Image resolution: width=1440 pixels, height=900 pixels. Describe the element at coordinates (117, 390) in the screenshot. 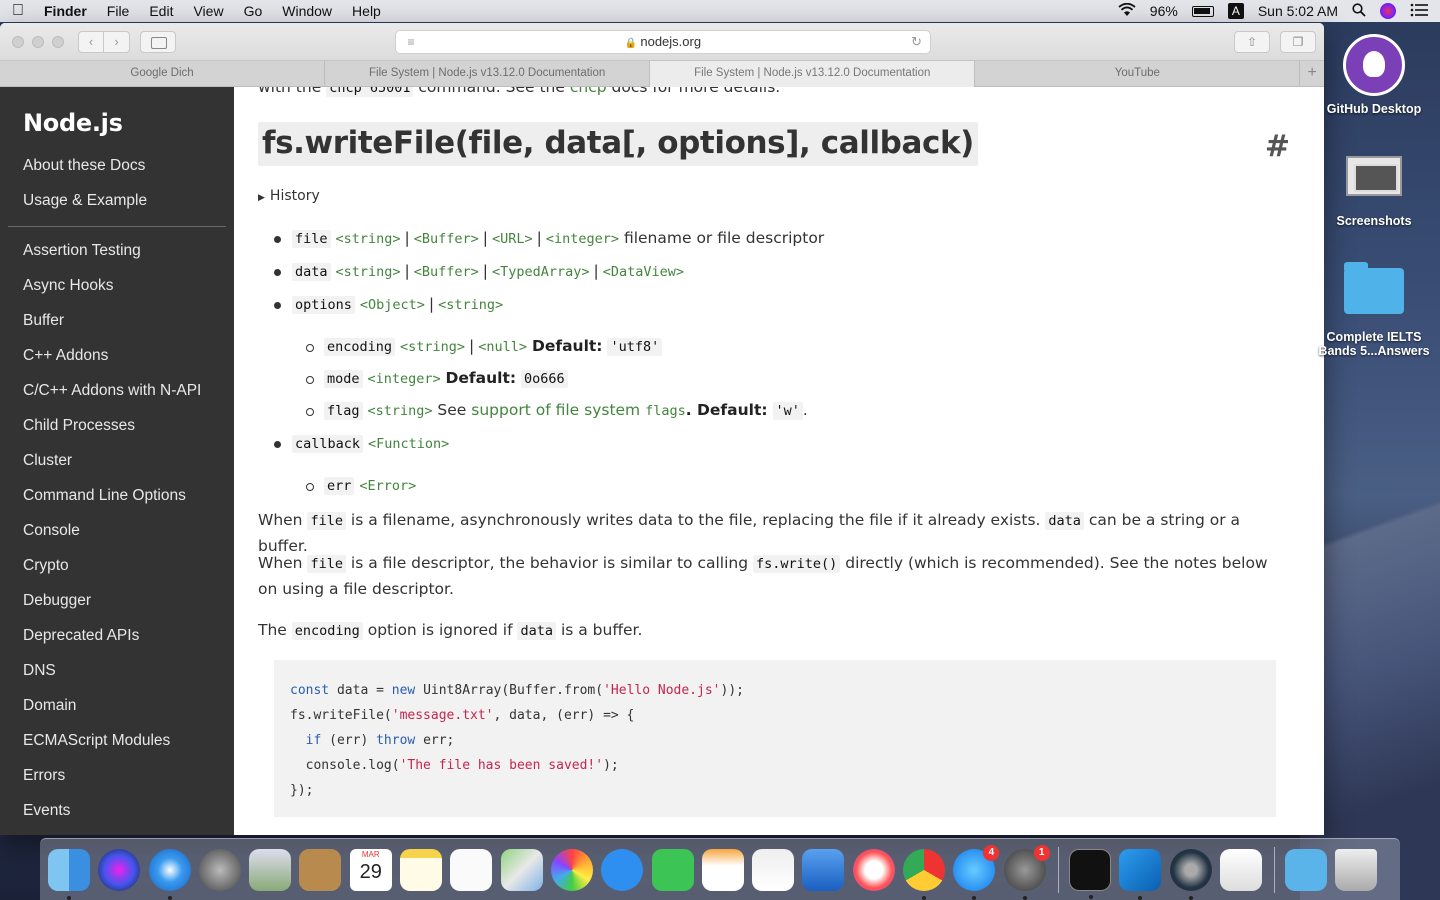

I see `sidebar-item-napi: C/C++ Addons with N-API` at that location.